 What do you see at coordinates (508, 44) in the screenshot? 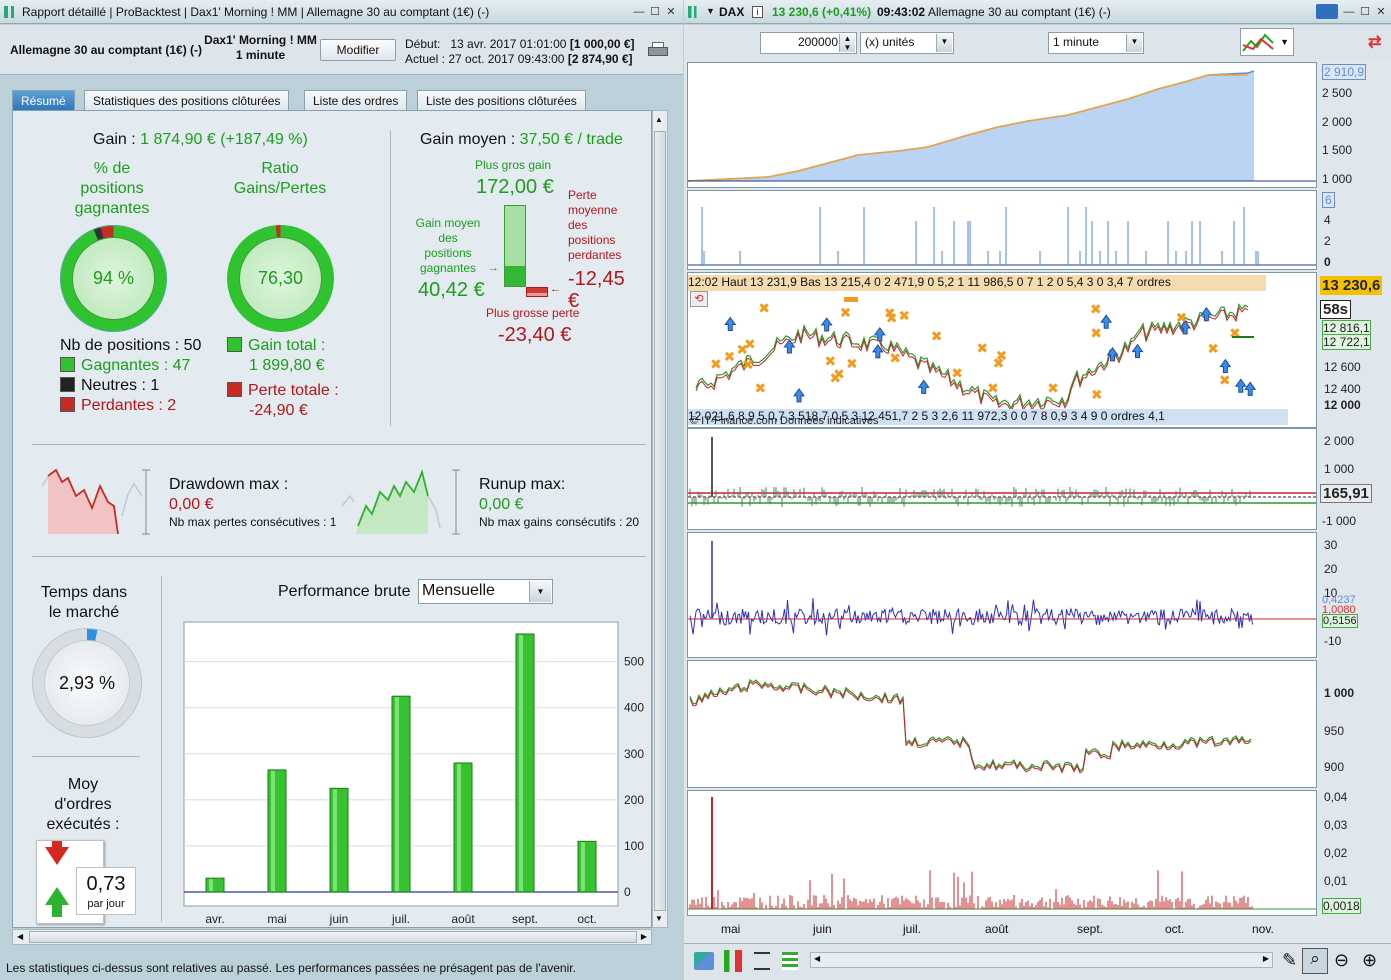
I see `debut-date: 13 avr. 2017 01:01:00` at bounding box center [508, 44].